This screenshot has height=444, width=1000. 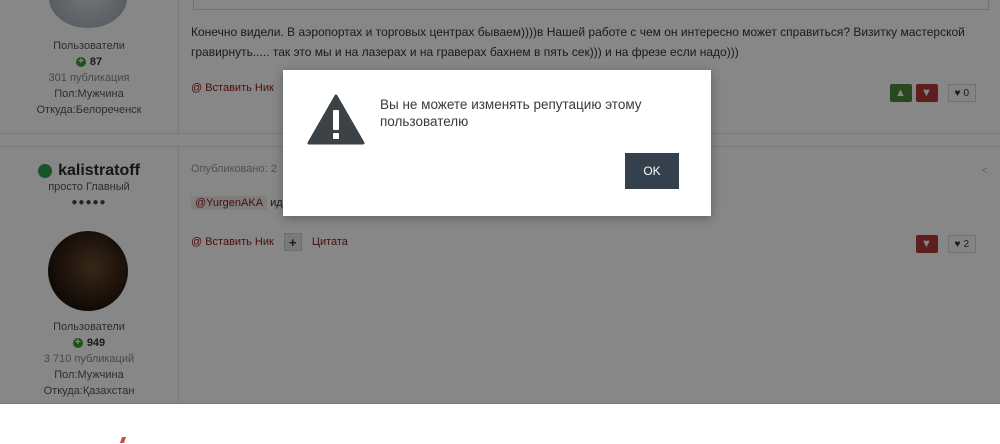 I want to click on cursor-mark, so click(x=123, y=440).